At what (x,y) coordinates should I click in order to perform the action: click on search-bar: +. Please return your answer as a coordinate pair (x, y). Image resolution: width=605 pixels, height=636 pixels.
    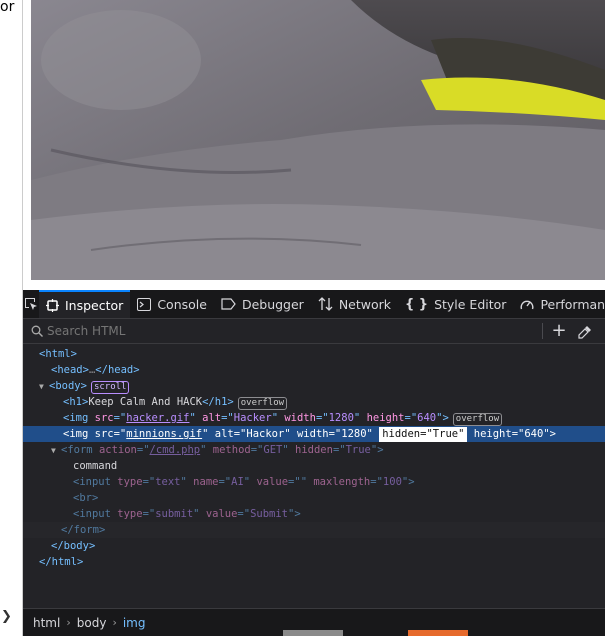
    Looking at the image, I should click on (314, 331).